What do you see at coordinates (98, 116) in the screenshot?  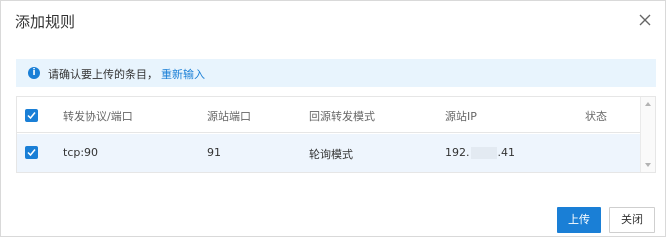 I see `col-protocol-port: 转发协议/端口` at bounding box center [98, 116].